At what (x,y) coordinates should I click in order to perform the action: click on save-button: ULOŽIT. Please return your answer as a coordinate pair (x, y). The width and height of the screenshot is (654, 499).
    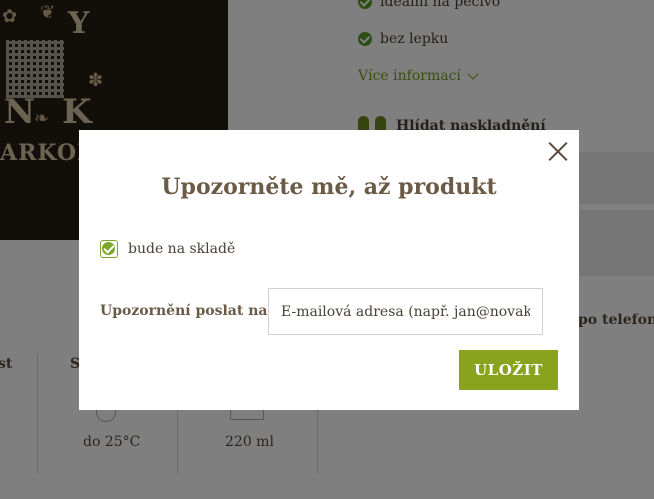
    Looking at the image, I should click on (508, 370).